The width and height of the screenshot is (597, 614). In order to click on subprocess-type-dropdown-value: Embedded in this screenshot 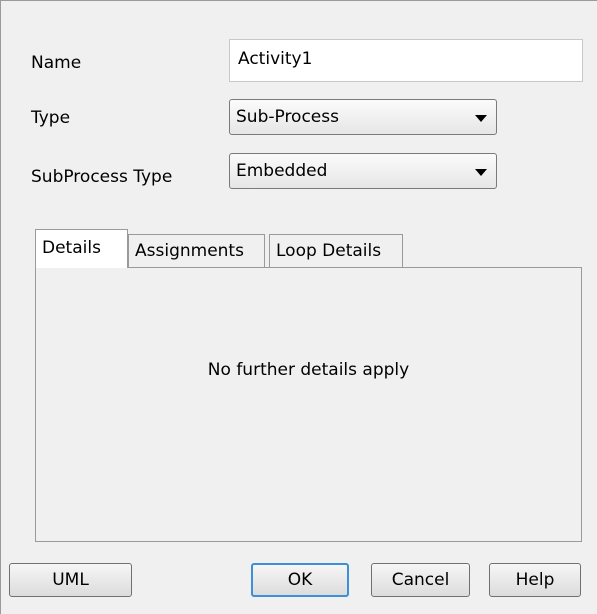, I will do `click(282, 171)`.